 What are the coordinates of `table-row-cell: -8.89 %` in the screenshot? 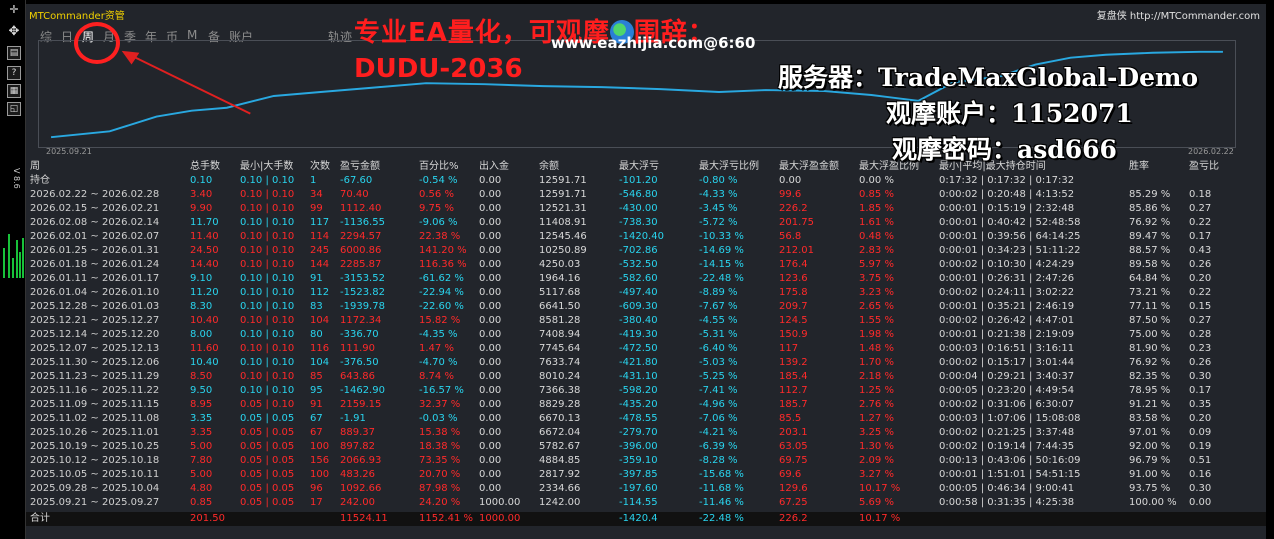 It's located at (718, 292).